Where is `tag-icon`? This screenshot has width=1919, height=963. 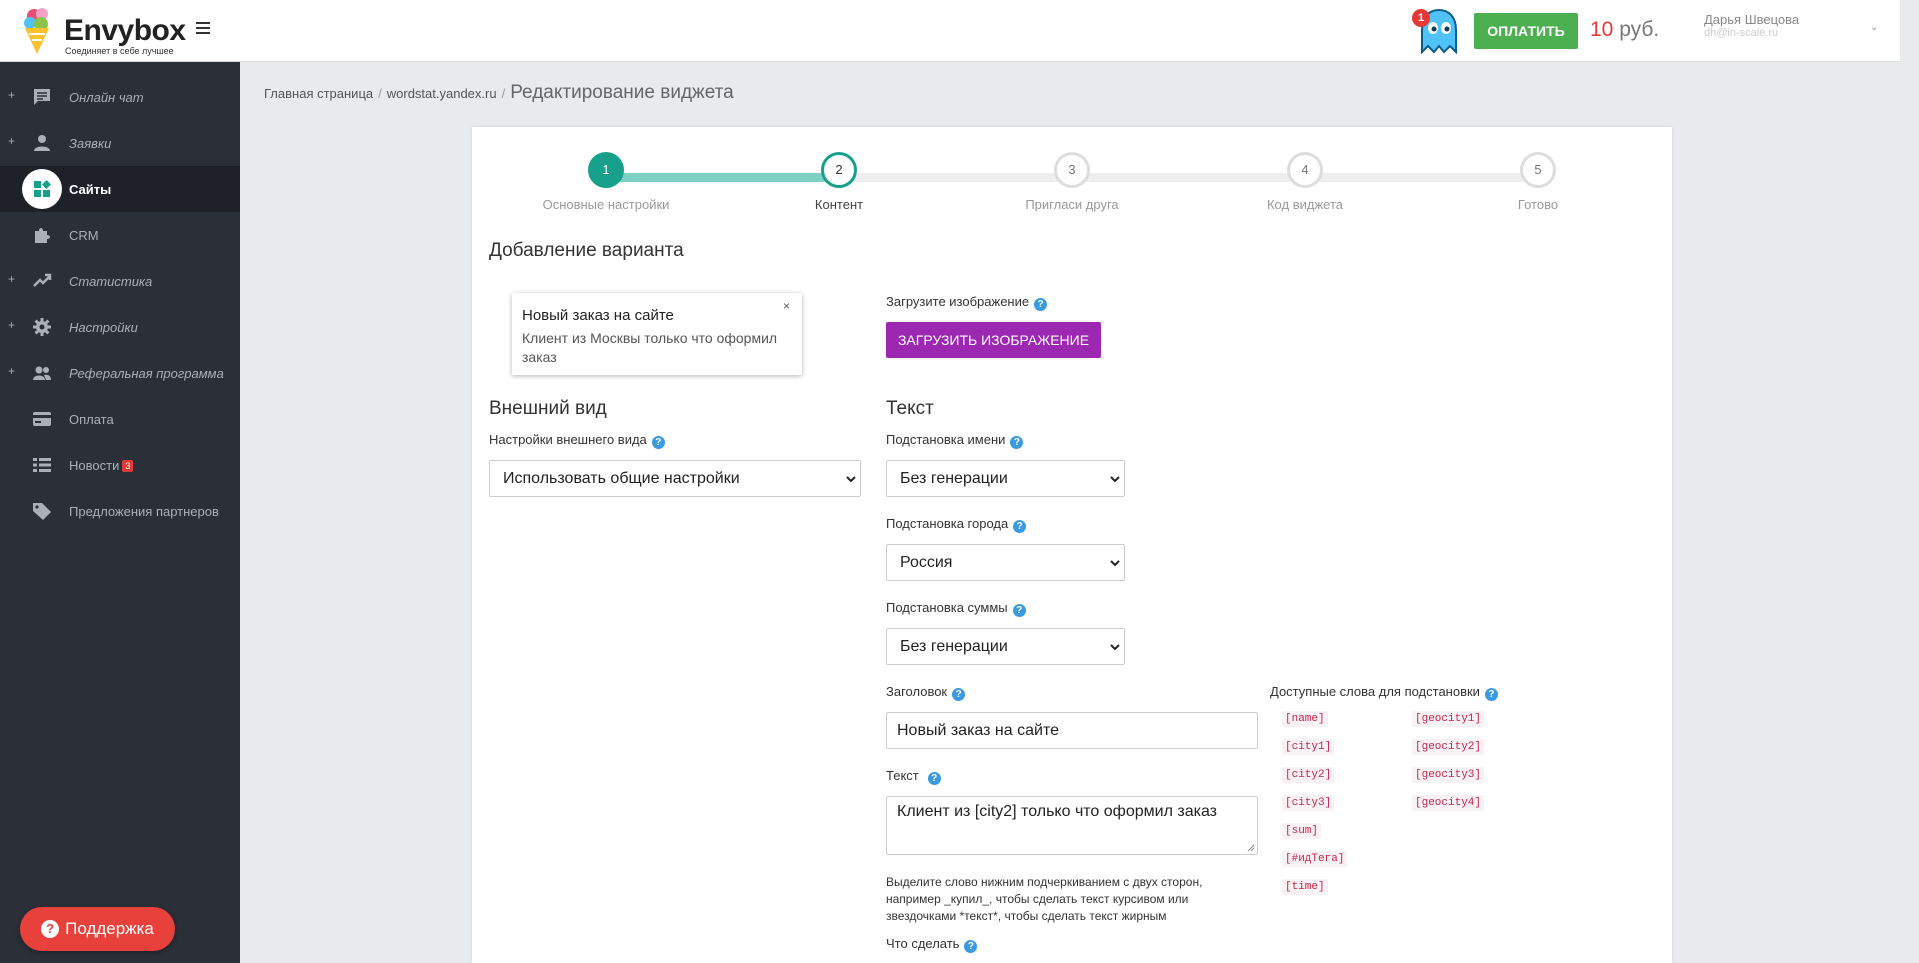 tag-icon is located at coordinates (42, 511).